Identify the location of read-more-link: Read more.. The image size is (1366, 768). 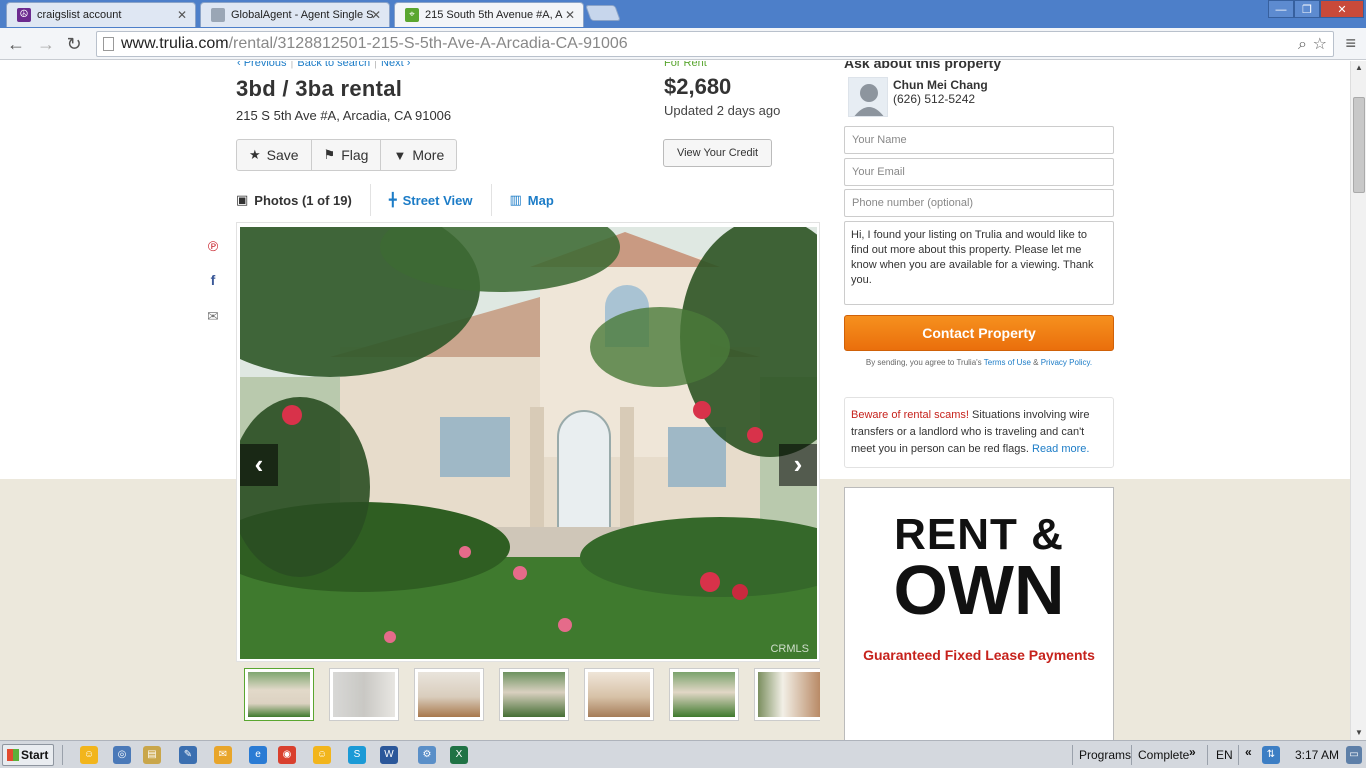
(1060, 449).